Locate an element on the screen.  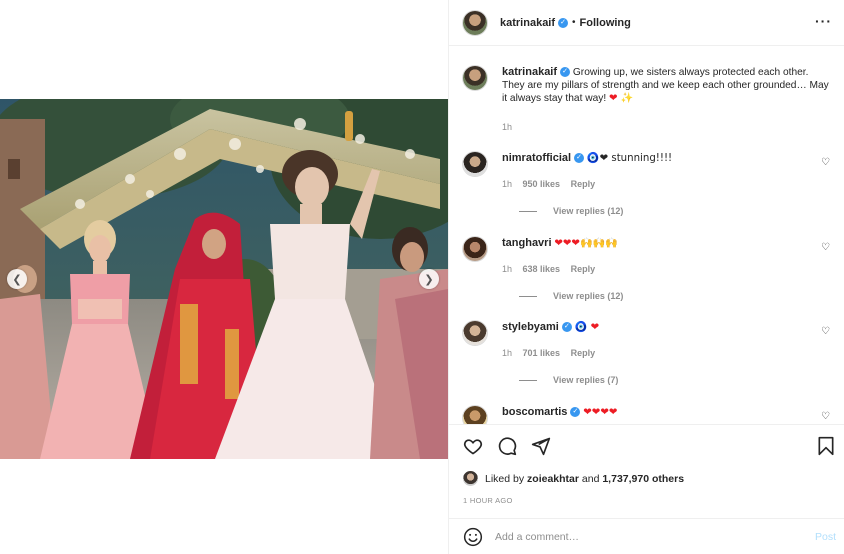
comment-username: tanghavri is located at coordinates (527, 243).